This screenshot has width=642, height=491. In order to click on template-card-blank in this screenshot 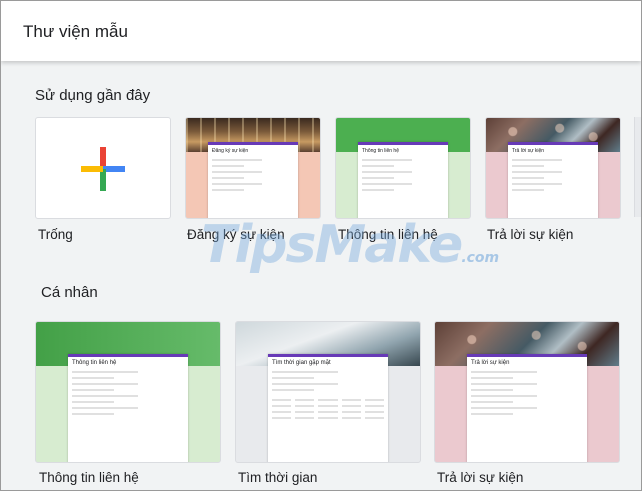, I will do `click(103, 168)`.